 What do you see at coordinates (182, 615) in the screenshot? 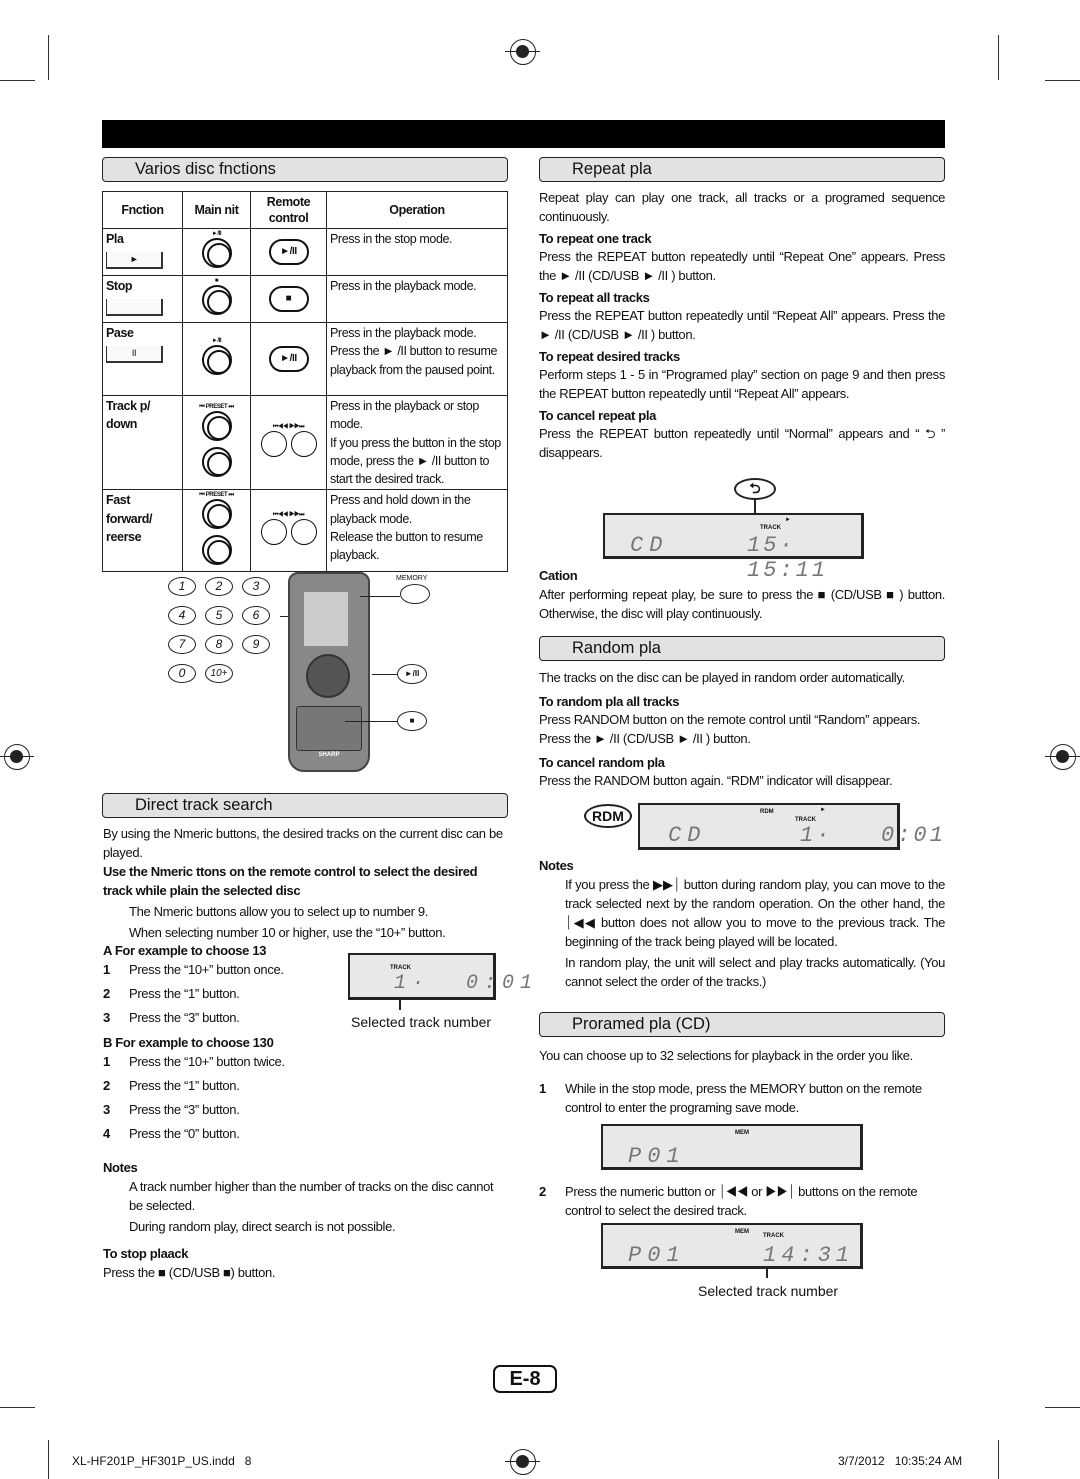
I see `numeric-key-4: 4` at bounding box center [182, 615].